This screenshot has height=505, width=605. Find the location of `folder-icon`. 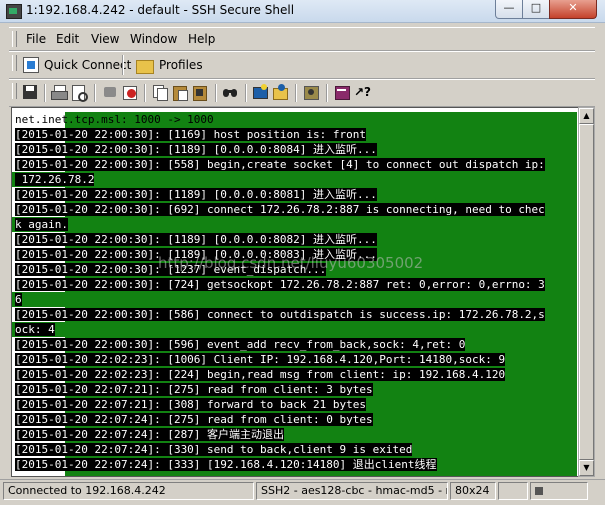

folder-icon is located at coordinates (145, 66).